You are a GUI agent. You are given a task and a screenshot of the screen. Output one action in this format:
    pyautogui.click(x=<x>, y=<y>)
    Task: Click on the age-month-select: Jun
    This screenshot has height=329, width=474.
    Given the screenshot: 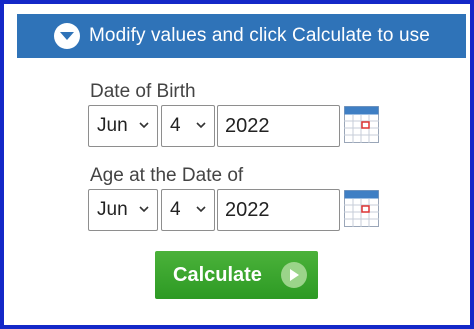 What is the action you would take?
    pyautogui.click(x=123, y=210)
    